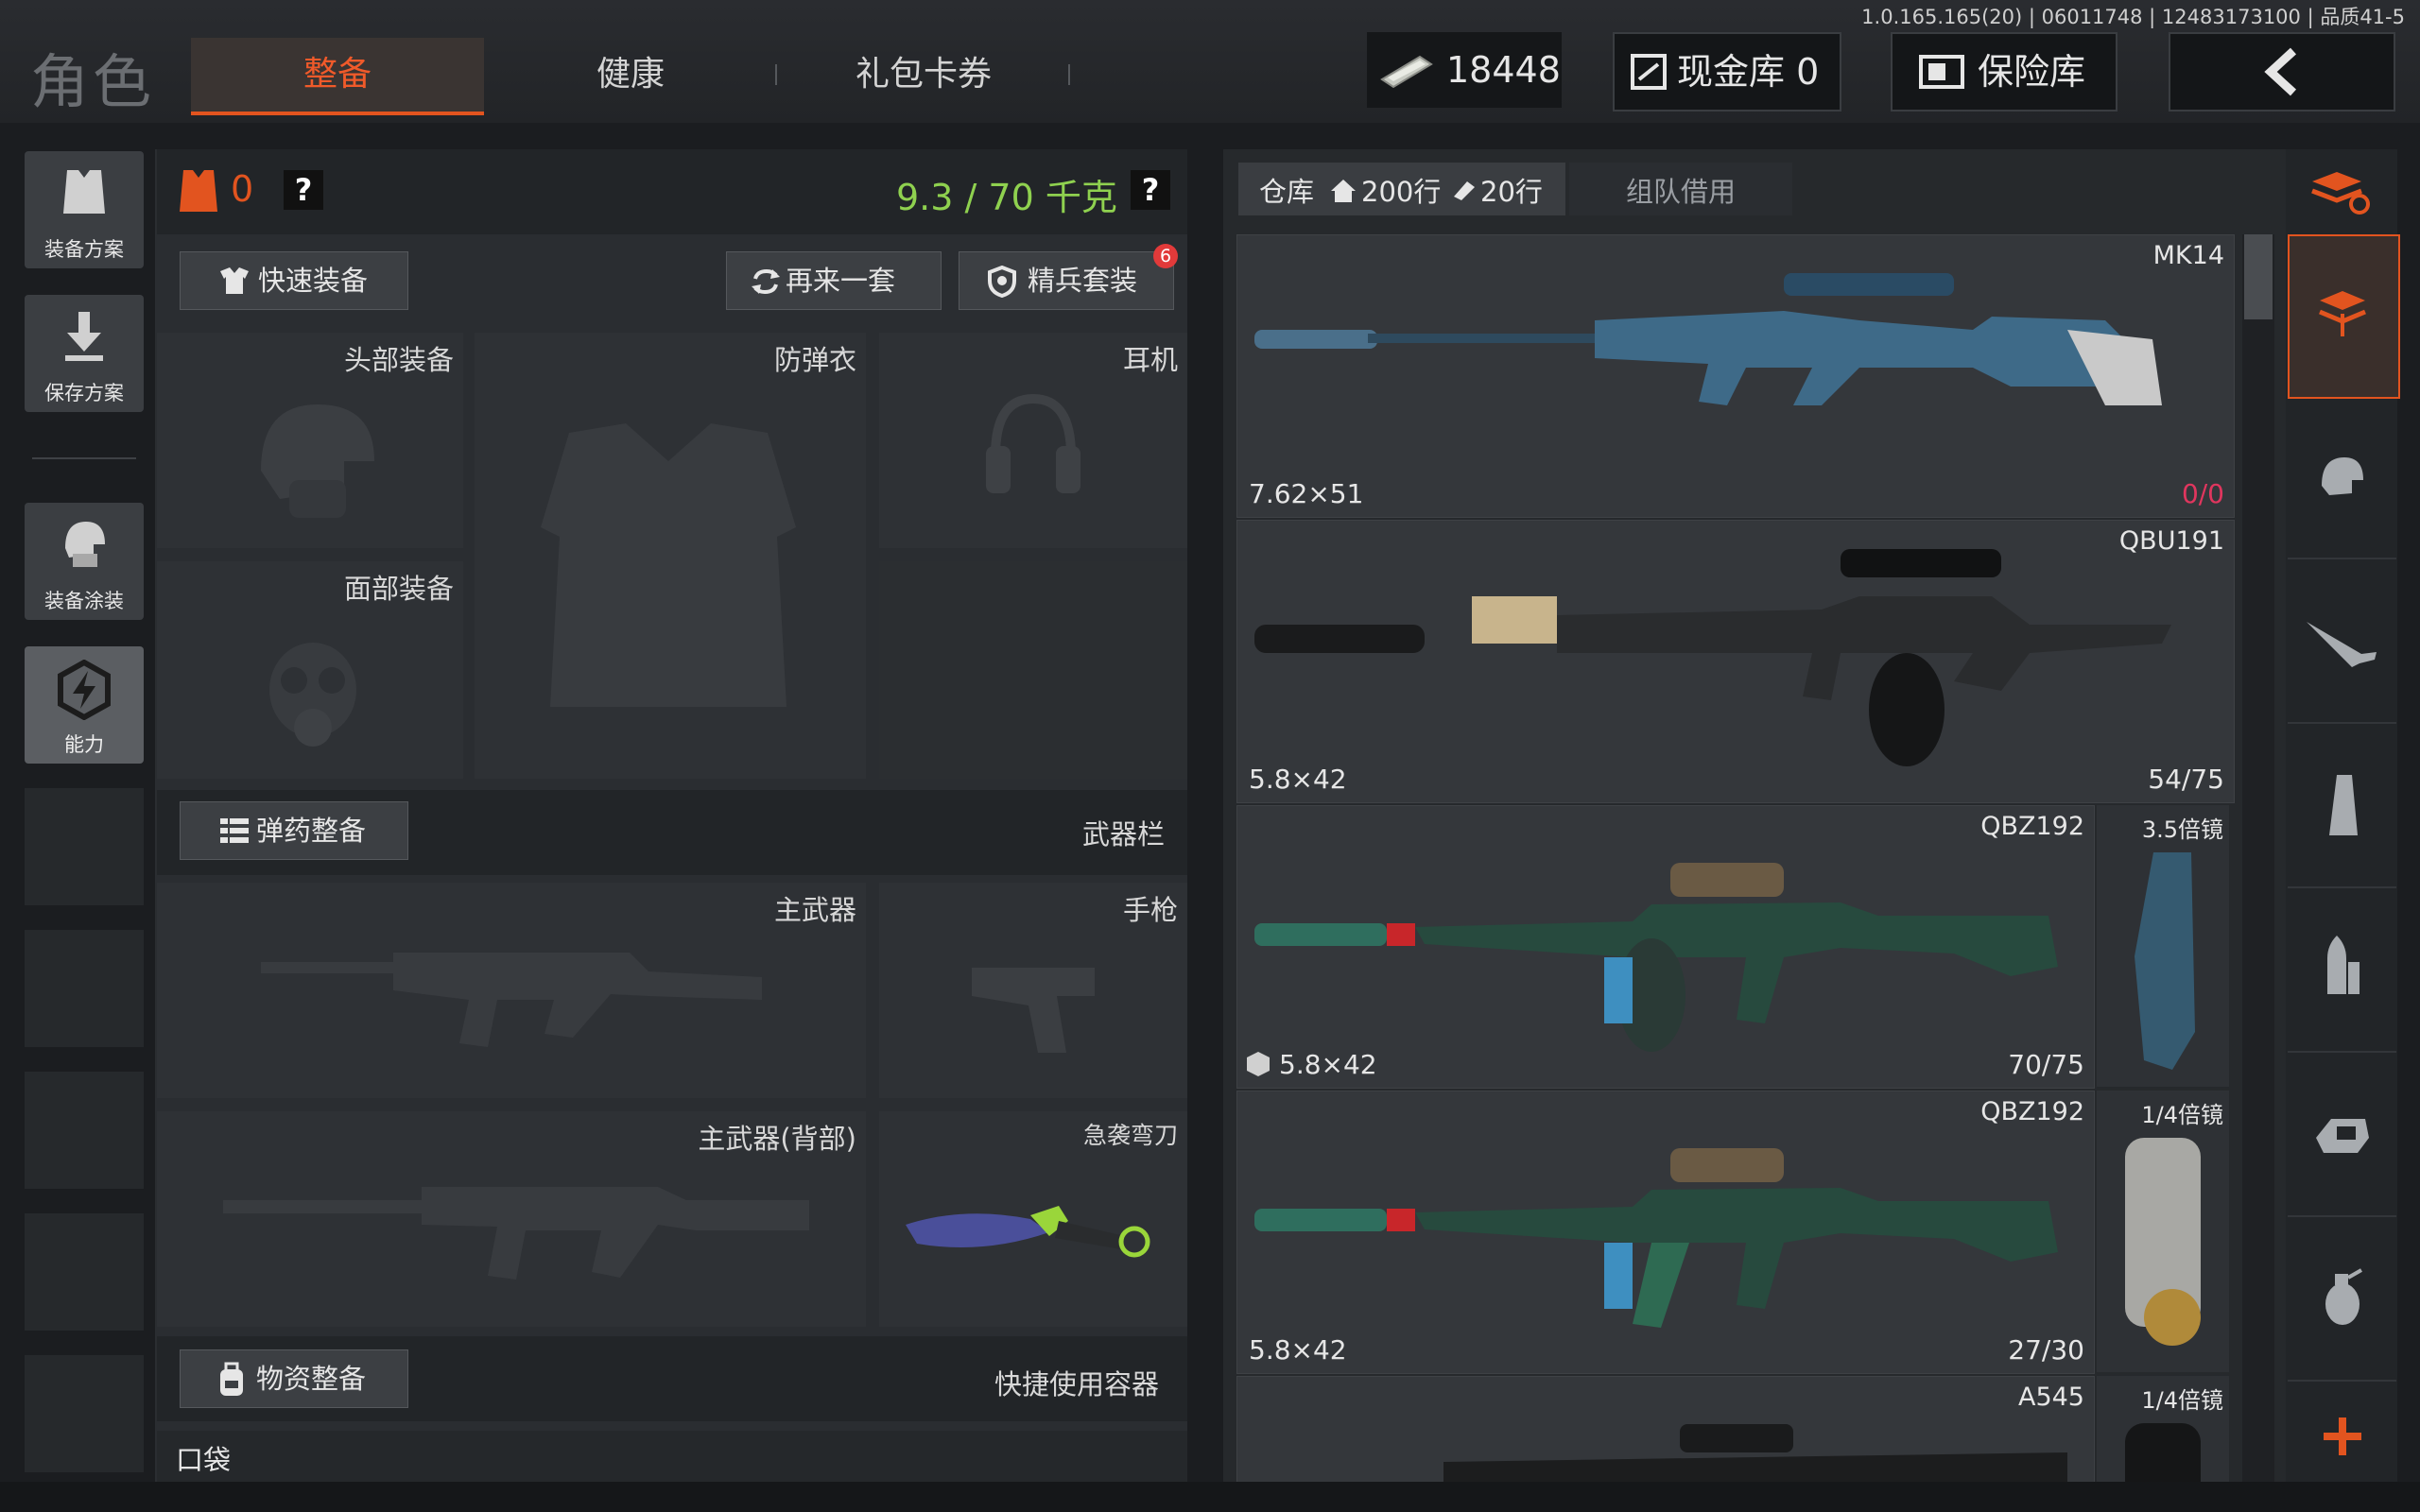 The height and width of the screenshot is (1512, 2420). I want to click on melee-slot: 急袭弯刀, so click(1033, 1219).